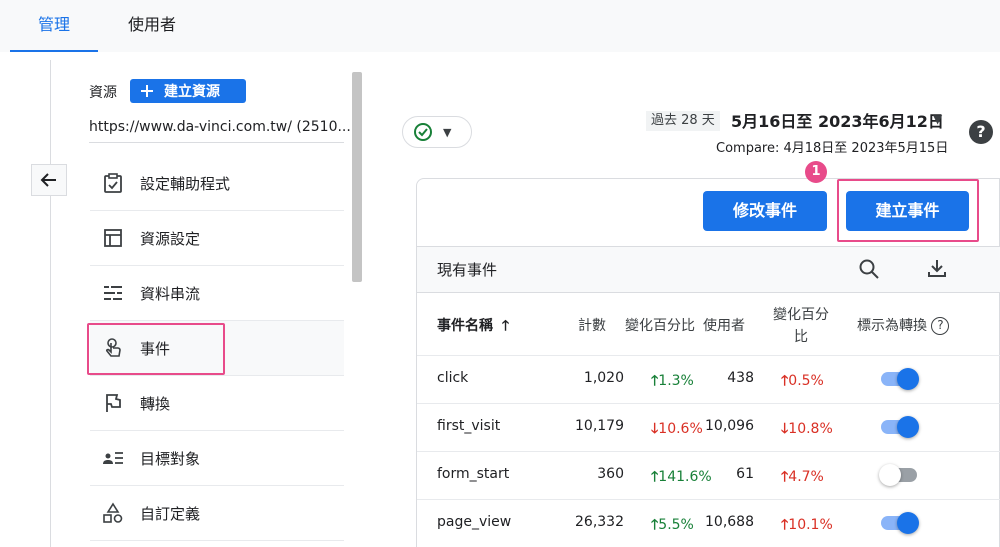 The image size is (1000, 547). Describe the element at coordinates (113, 513) in the screenshot. I see `shapes-icon` at that location.